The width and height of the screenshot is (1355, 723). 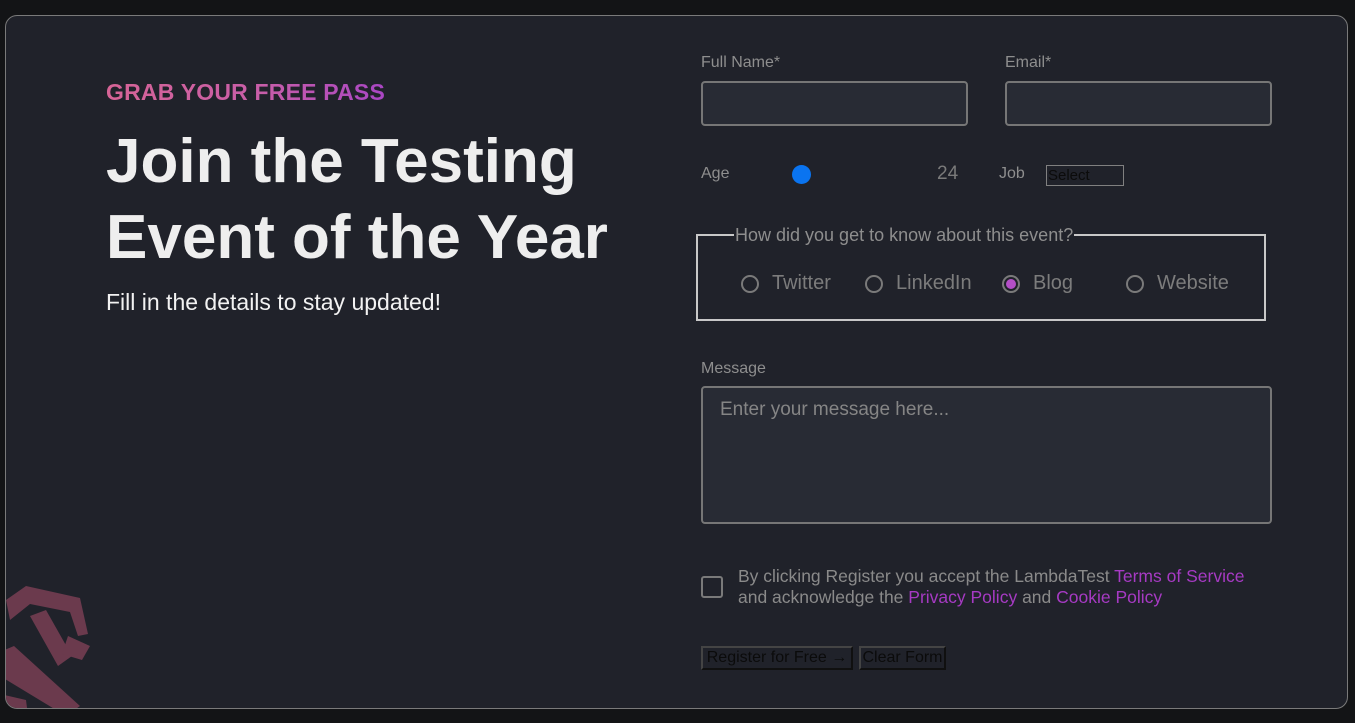 What do you see at coordinates (273, 302) in the screenshot?
I see `subtitle: Fill in the details to stay updated!` at bounding box center [273, 302].